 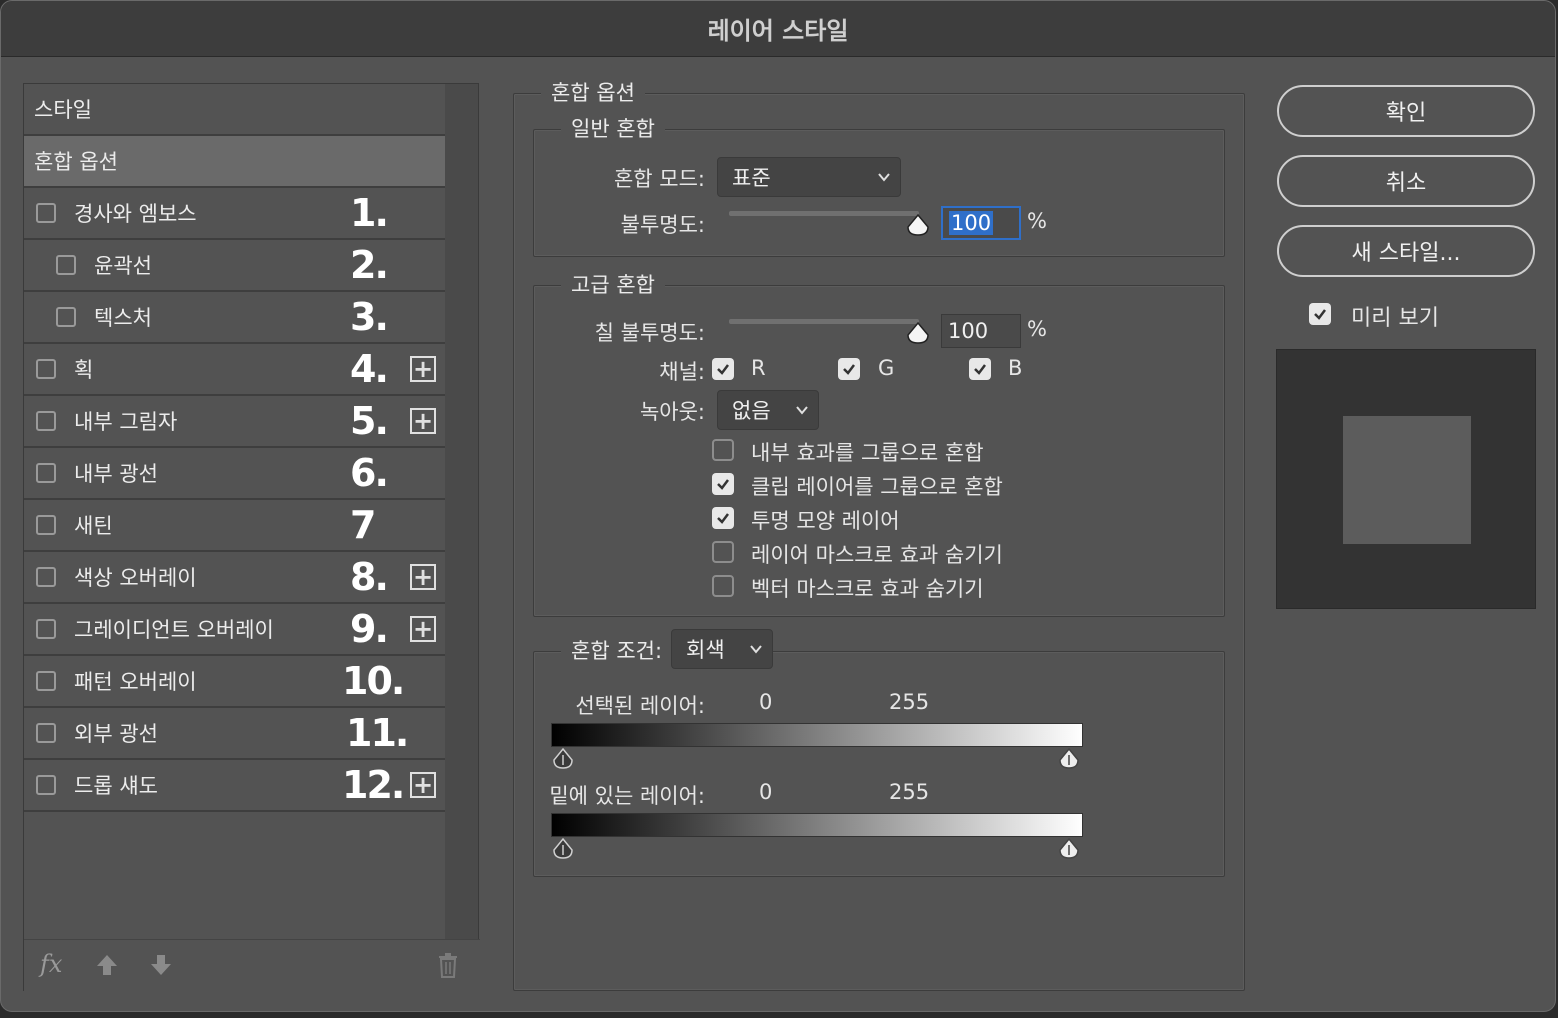 I want to click on underlying-black-handle, so click(x=563, y=849).